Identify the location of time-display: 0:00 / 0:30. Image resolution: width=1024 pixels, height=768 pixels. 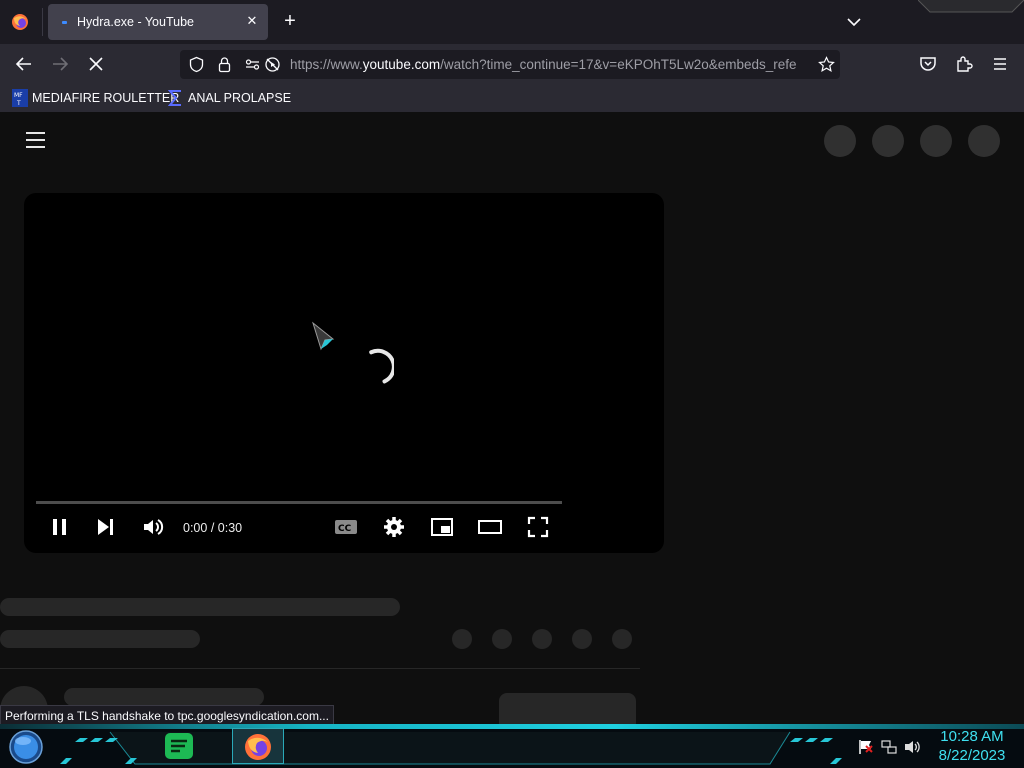
(212, 528).